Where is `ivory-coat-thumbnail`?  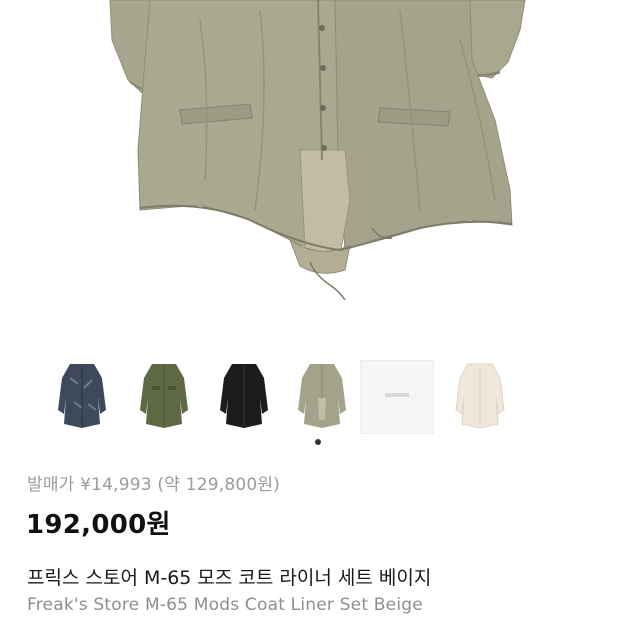 ivory-coat-thumbnail is located at coordinates (480, 396).